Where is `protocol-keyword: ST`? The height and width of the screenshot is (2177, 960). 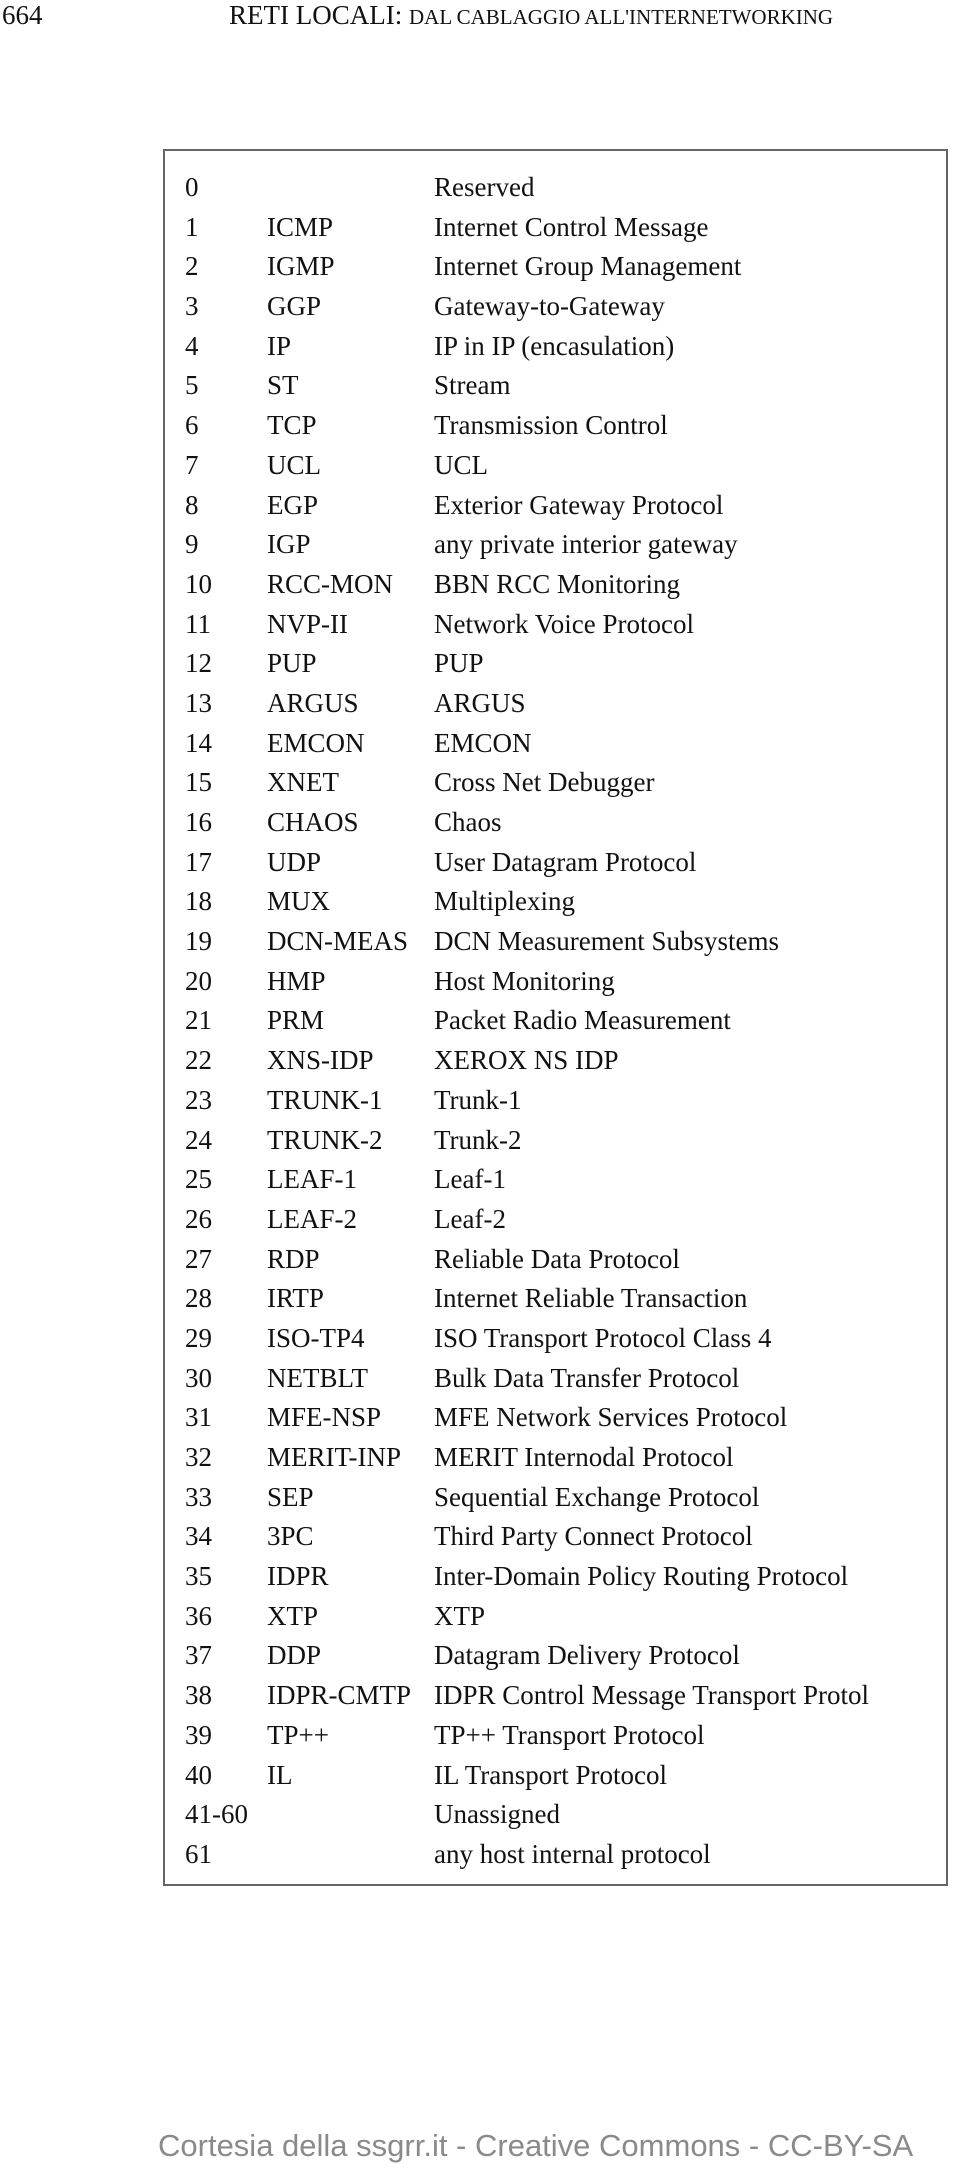
protocol-keyword: ST is located at coordinates (283, 385).